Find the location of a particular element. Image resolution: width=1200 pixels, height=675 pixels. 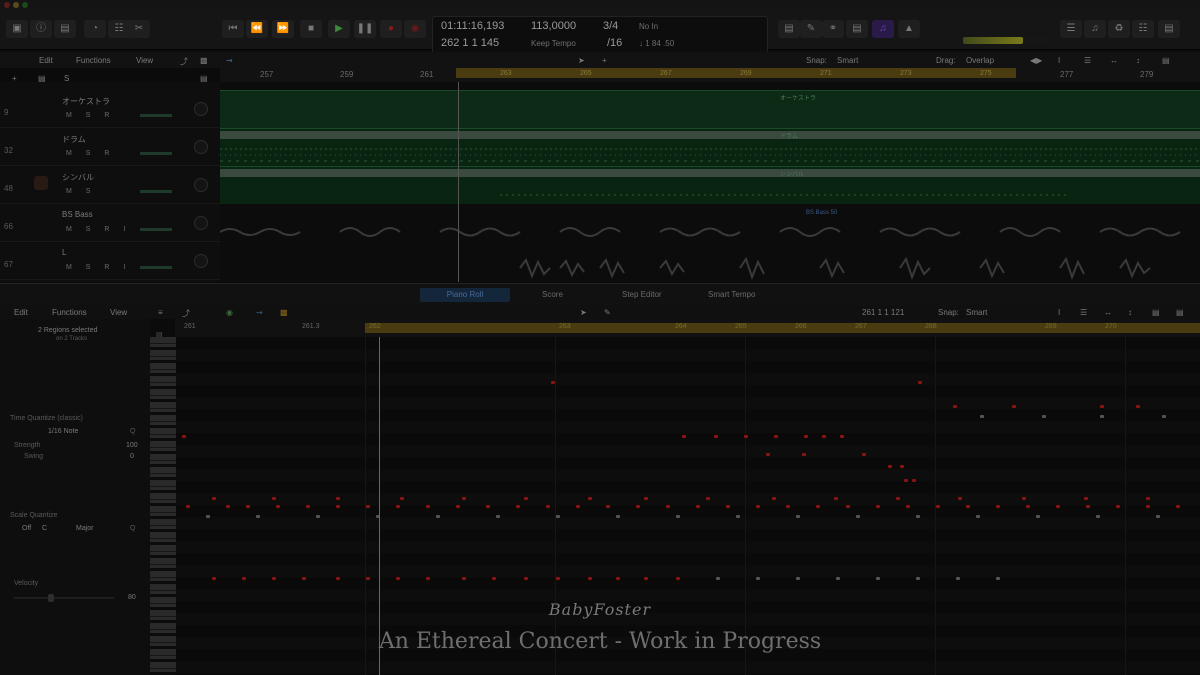

pr-zoom-icon: ↕ is located at coordinates (1130, 312).